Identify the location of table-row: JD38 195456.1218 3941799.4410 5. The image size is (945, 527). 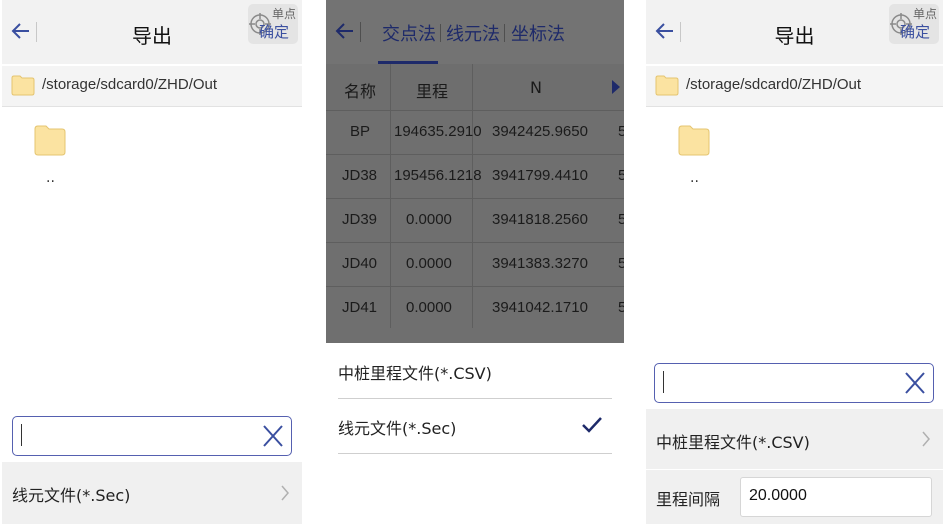
(475, 176).